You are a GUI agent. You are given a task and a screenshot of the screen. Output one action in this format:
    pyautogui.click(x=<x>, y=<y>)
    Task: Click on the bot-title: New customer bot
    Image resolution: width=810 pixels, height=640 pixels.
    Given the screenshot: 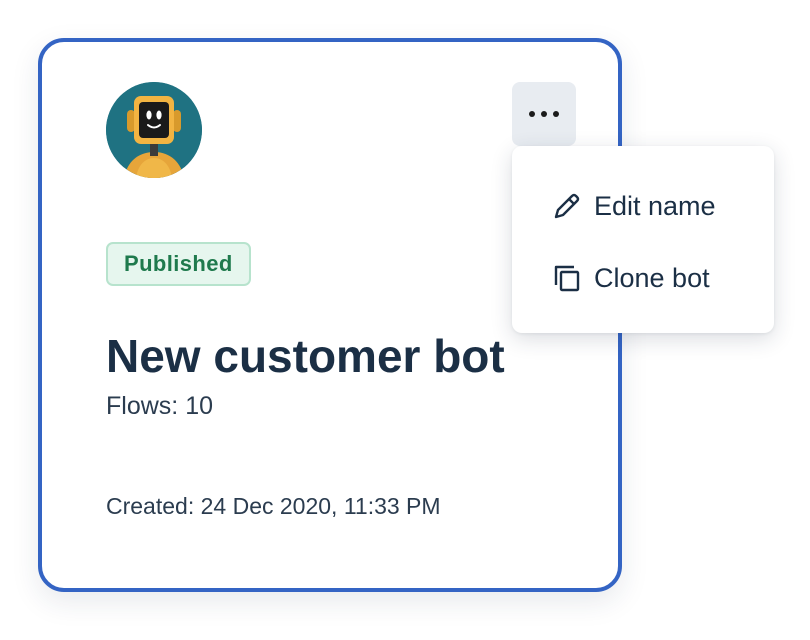 What is the action you would take?
    pyautogui.click(x=305, y=356)
    